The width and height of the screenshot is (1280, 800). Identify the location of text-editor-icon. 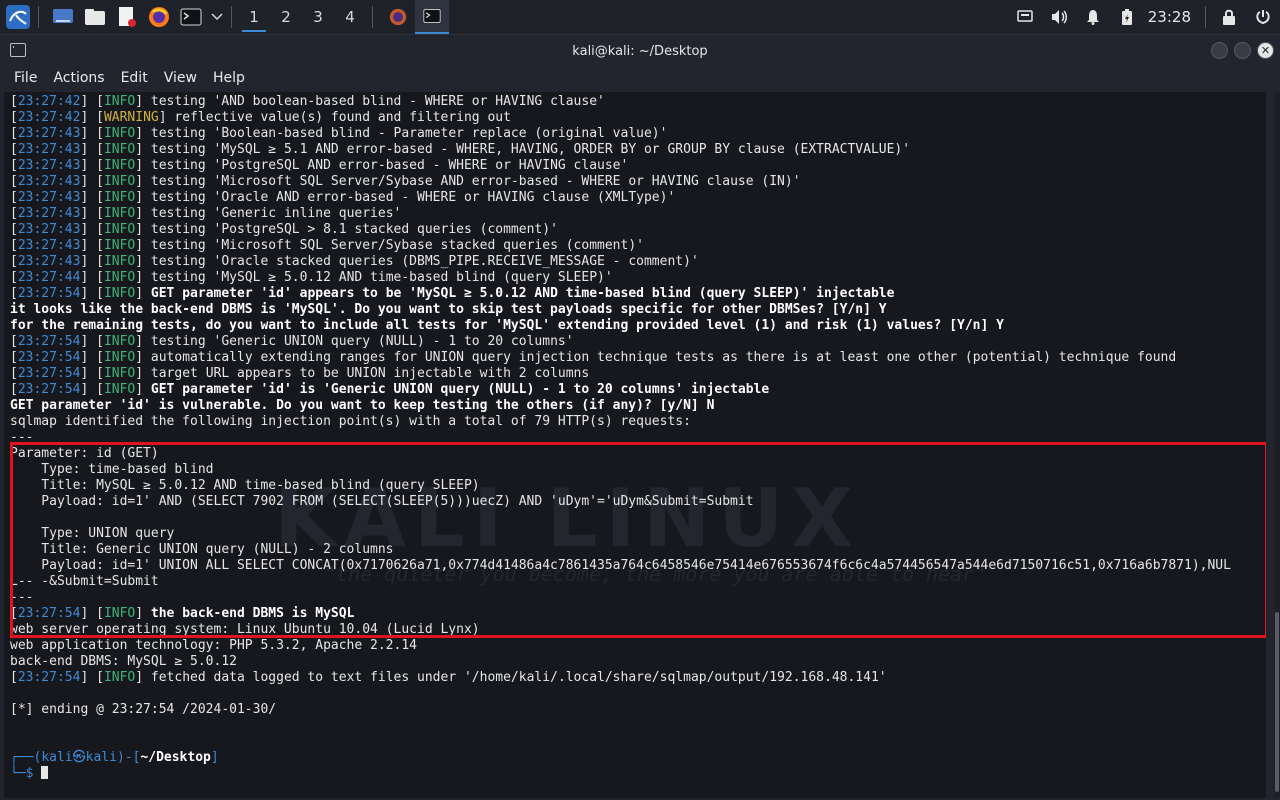
(127, 17).